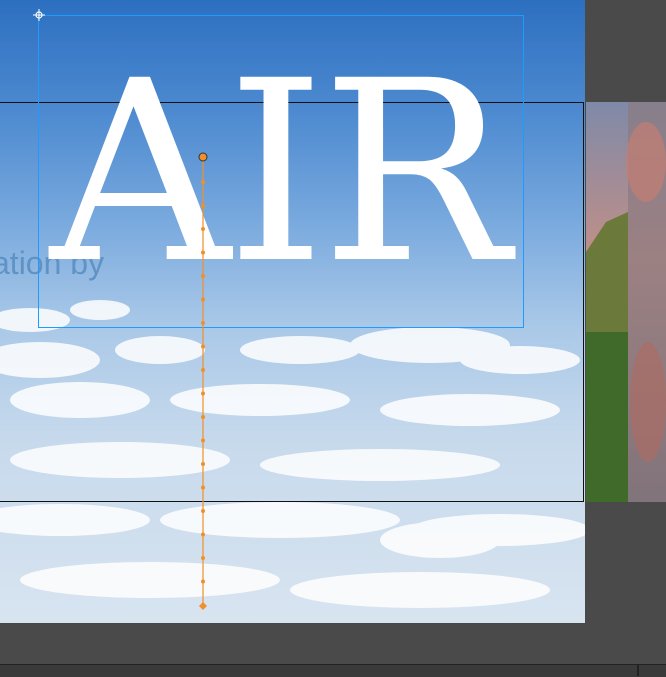  I want to click on motion-path-end-icon, so click(203, 606).